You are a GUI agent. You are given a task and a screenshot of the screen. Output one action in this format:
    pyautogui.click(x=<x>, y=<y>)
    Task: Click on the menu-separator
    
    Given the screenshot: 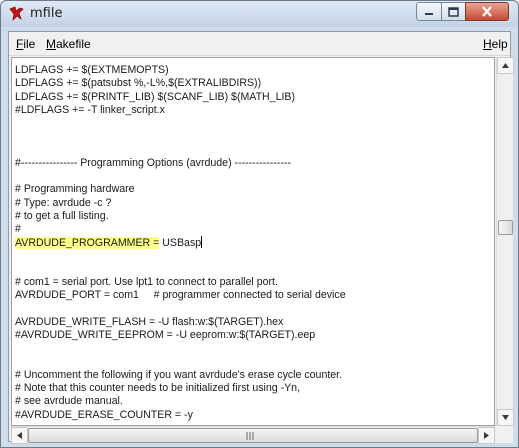 What is the action you would take?
    pyautogui.click(x=259, y=55)
    